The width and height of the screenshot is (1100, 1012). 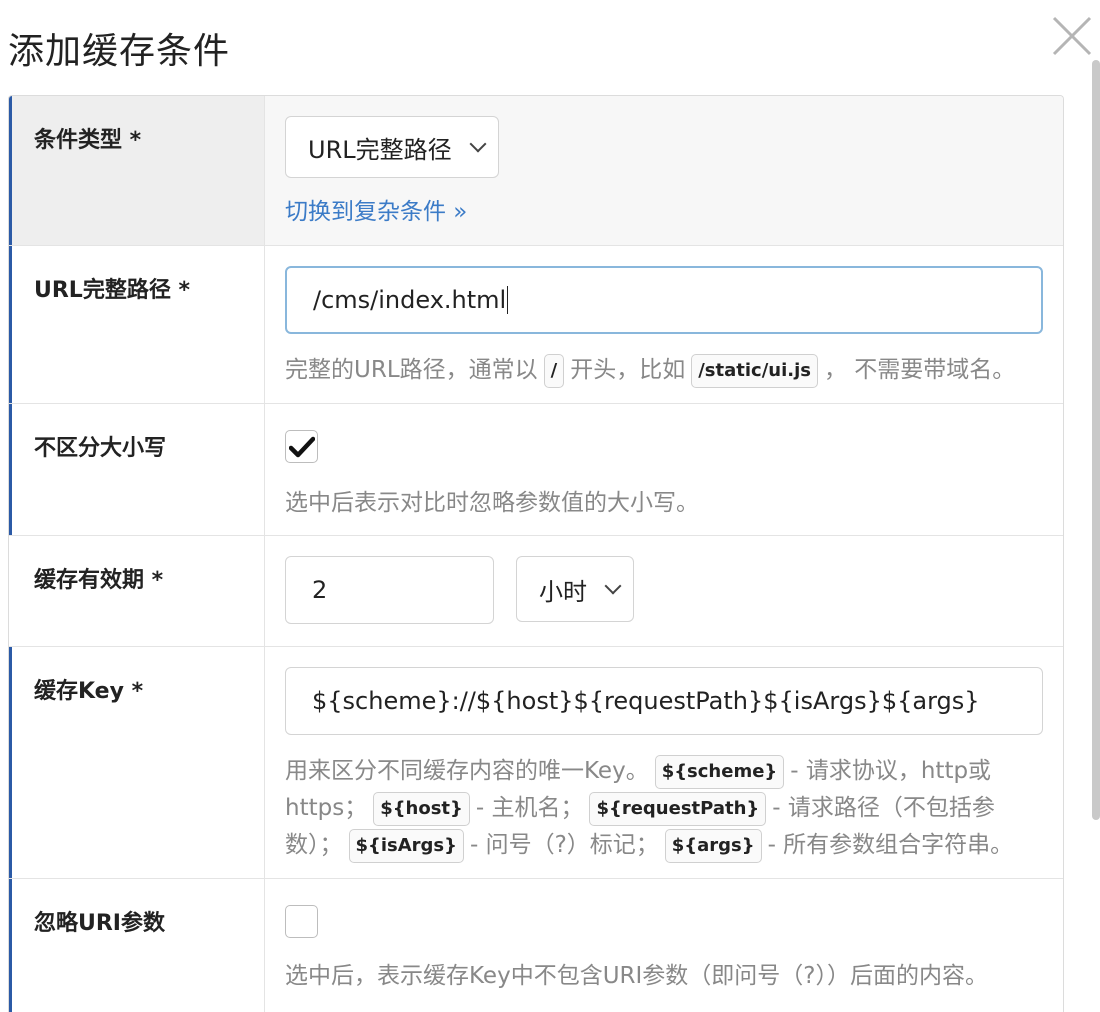 I want to click on cache-ttl-value: 2, so click(x=320, y=590).